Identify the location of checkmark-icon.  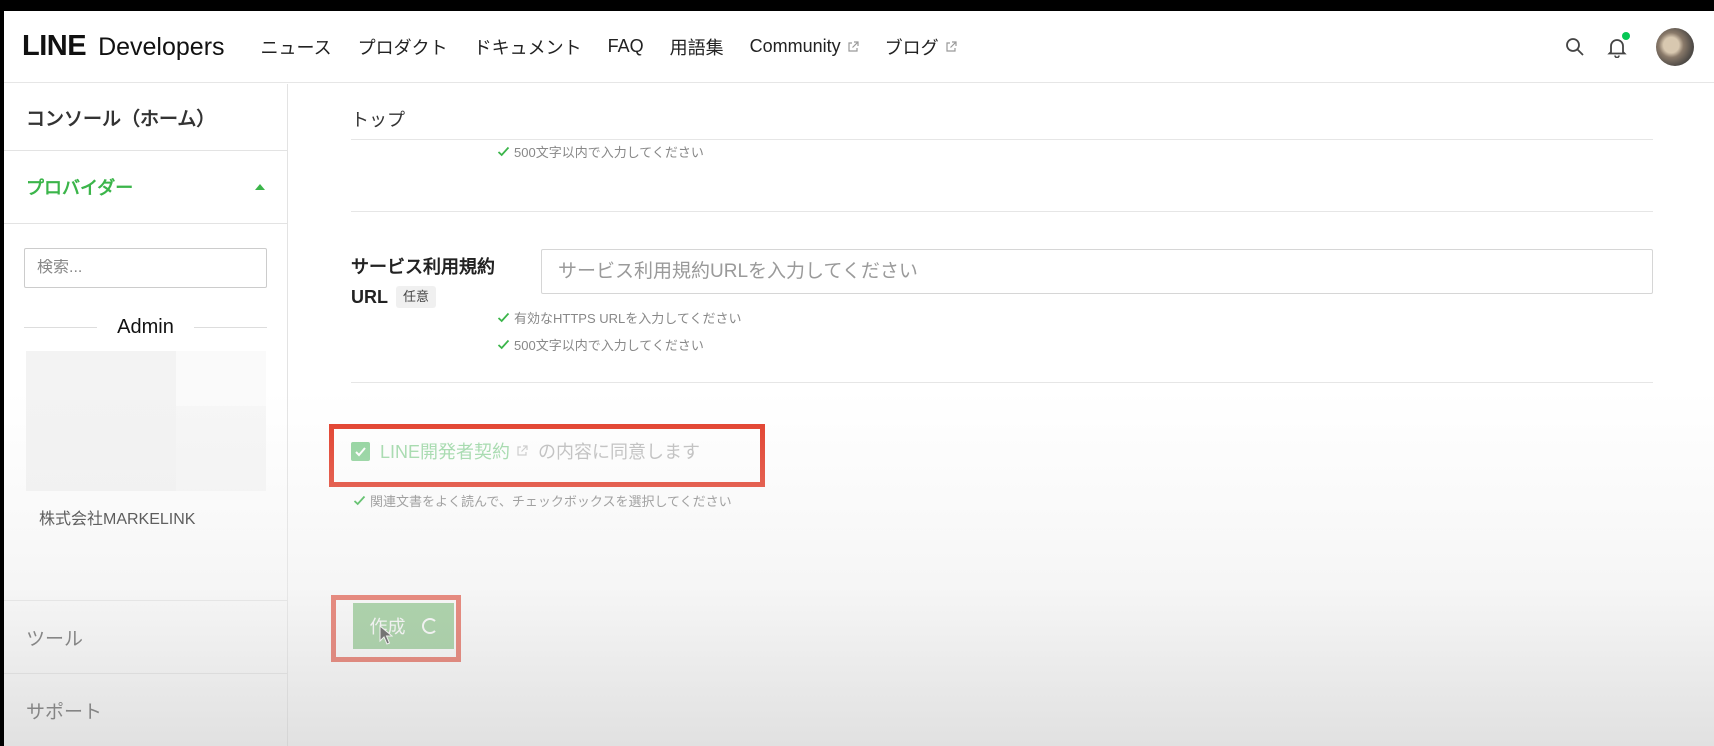
(360, 451).